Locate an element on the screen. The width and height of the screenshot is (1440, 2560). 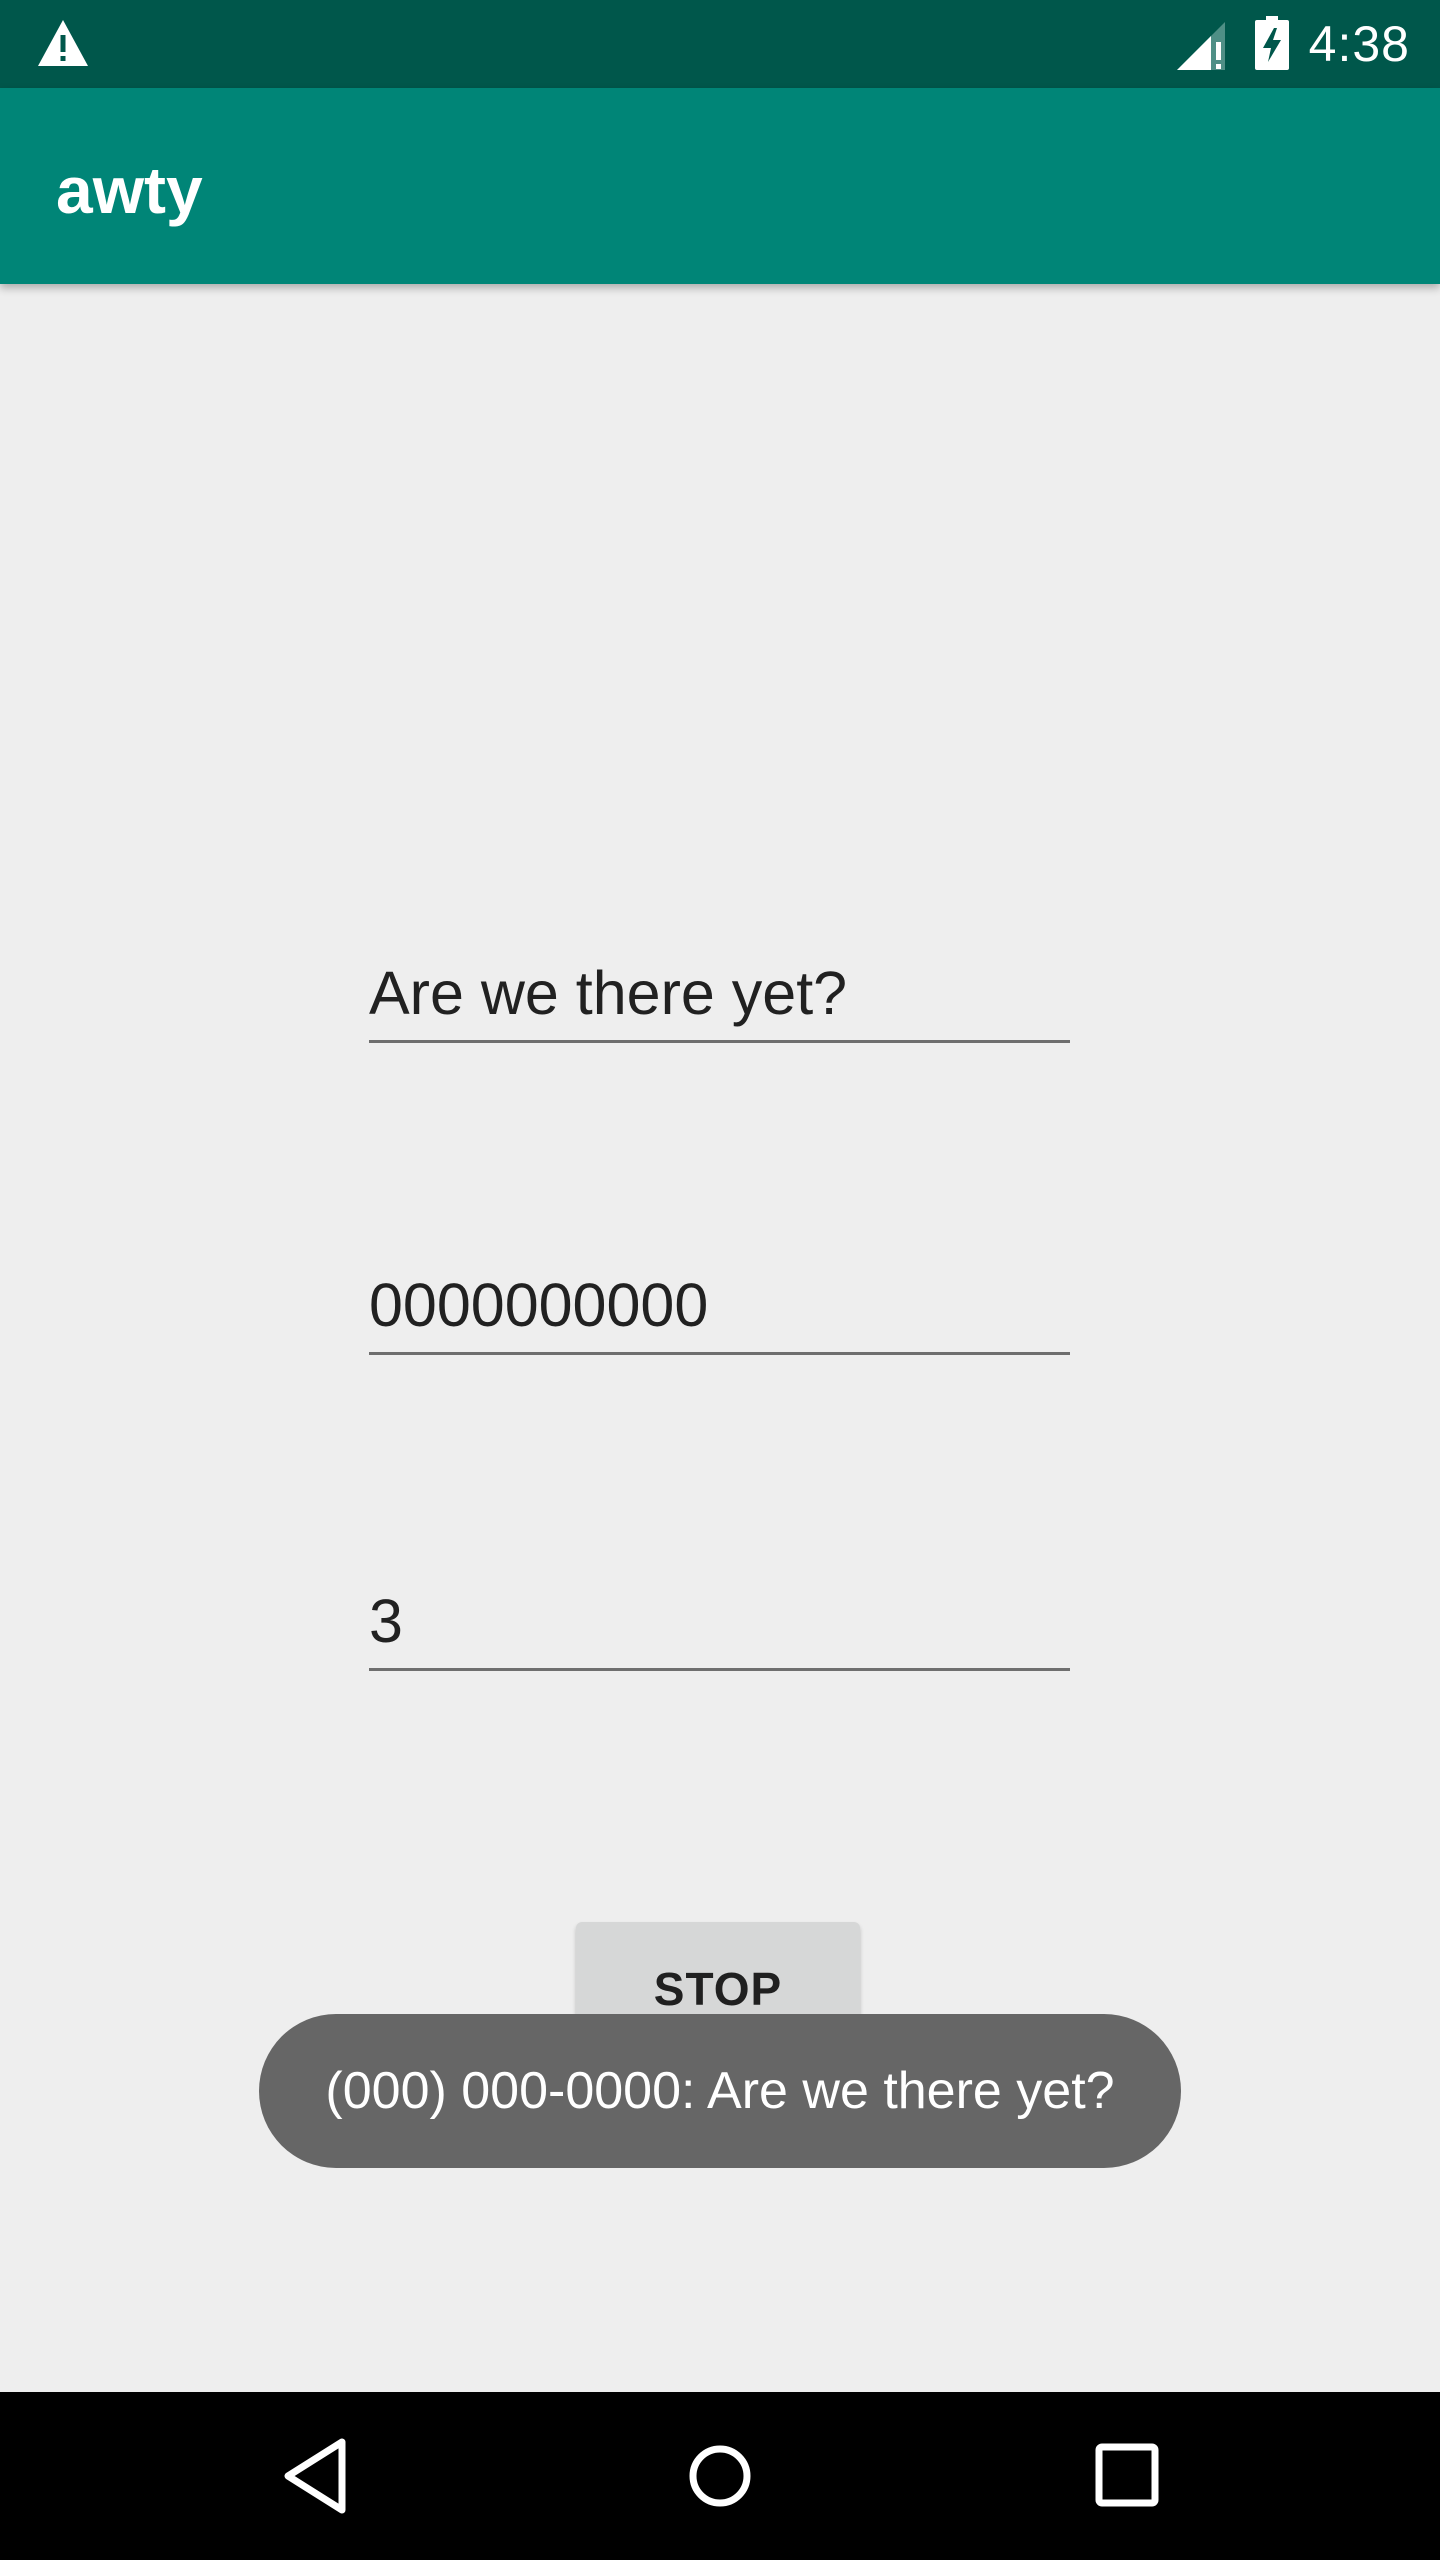
app-bar: awty is located at coordinates (720, 186).